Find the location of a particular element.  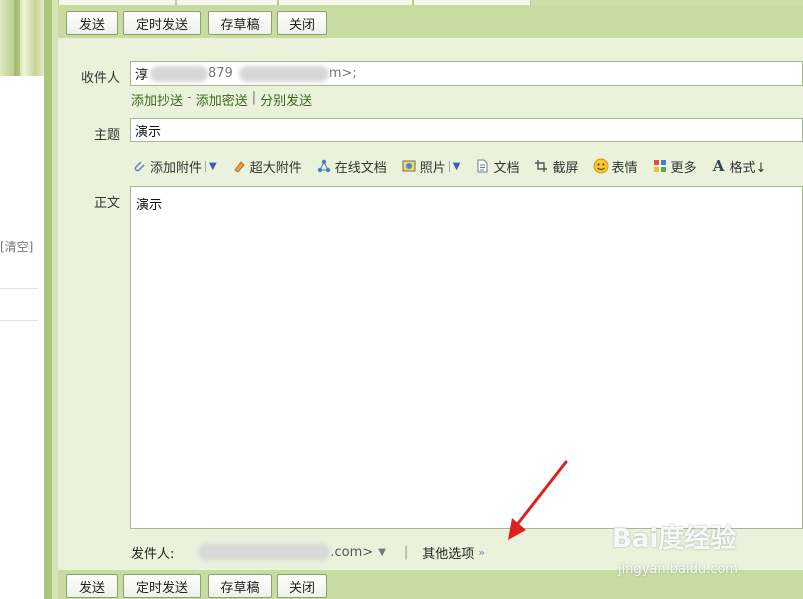

online-doc-icon is located at coordinates (324, 166).